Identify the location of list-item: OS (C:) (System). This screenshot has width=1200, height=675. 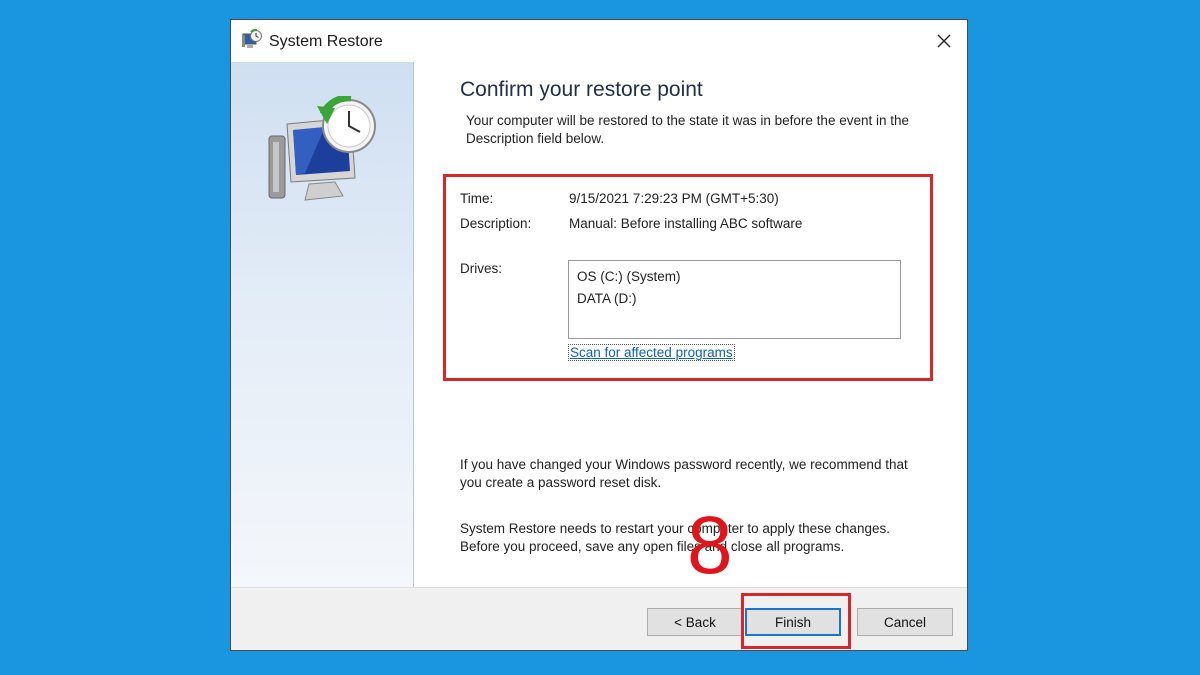
(629, 276).